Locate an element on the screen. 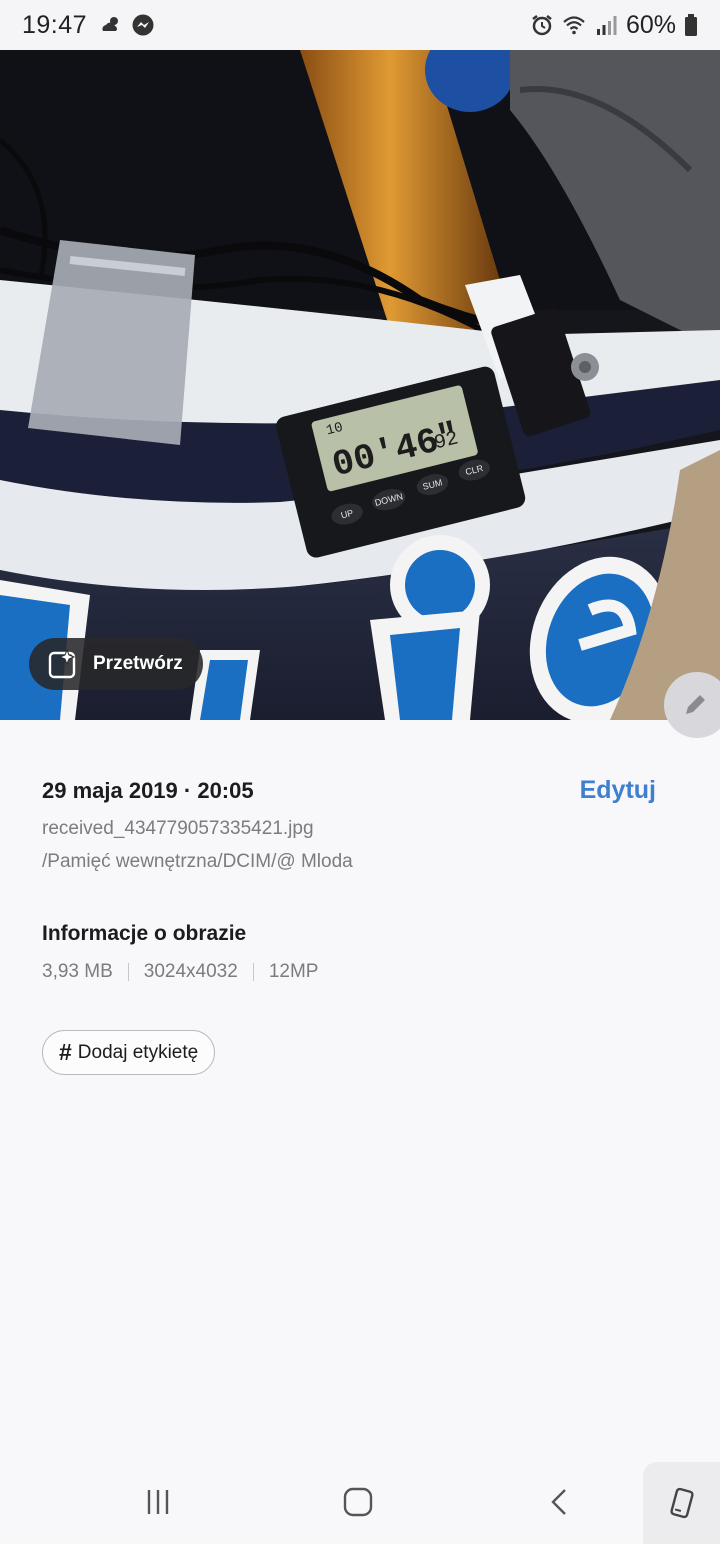 The image size is (720, 1544). sparkle-edit-icon is located at coordinates (62, 663).